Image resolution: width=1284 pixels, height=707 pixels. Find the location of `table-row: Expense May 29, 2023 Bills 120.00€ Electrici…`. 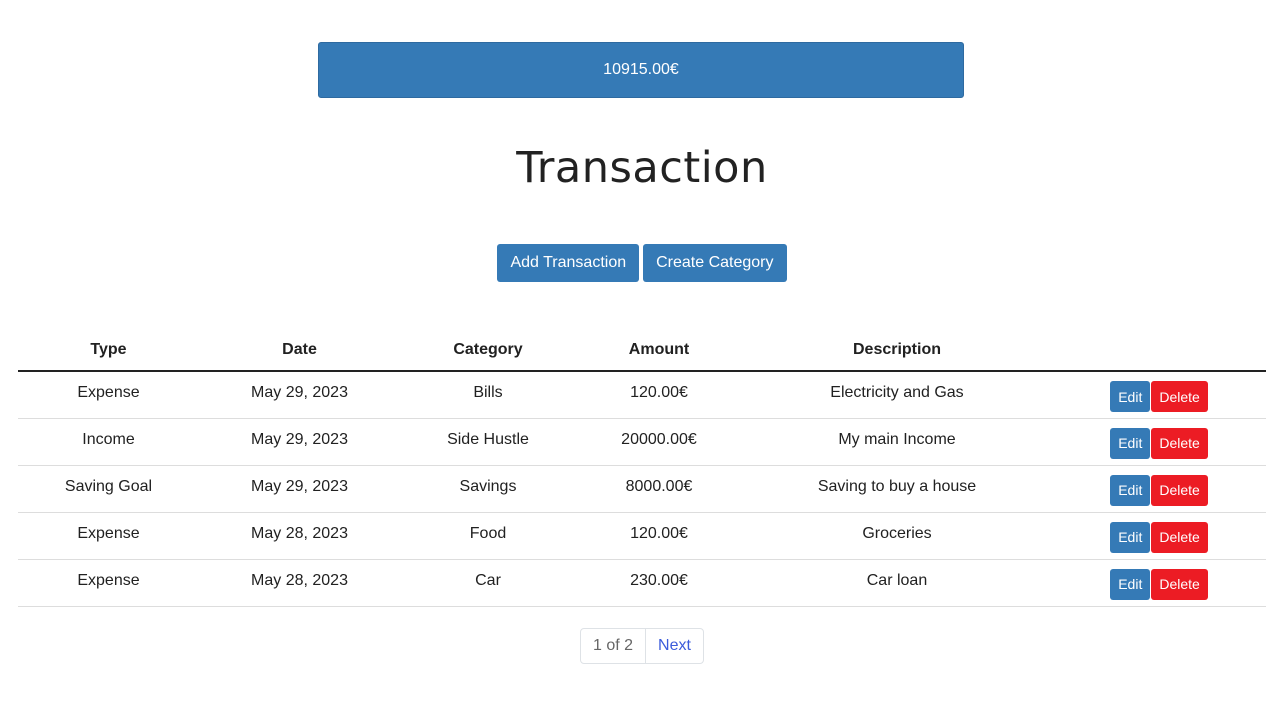

table-row: Expense May 29, 2023 Bills 120.00€ Electrici… is located at coordinates (642, 395).